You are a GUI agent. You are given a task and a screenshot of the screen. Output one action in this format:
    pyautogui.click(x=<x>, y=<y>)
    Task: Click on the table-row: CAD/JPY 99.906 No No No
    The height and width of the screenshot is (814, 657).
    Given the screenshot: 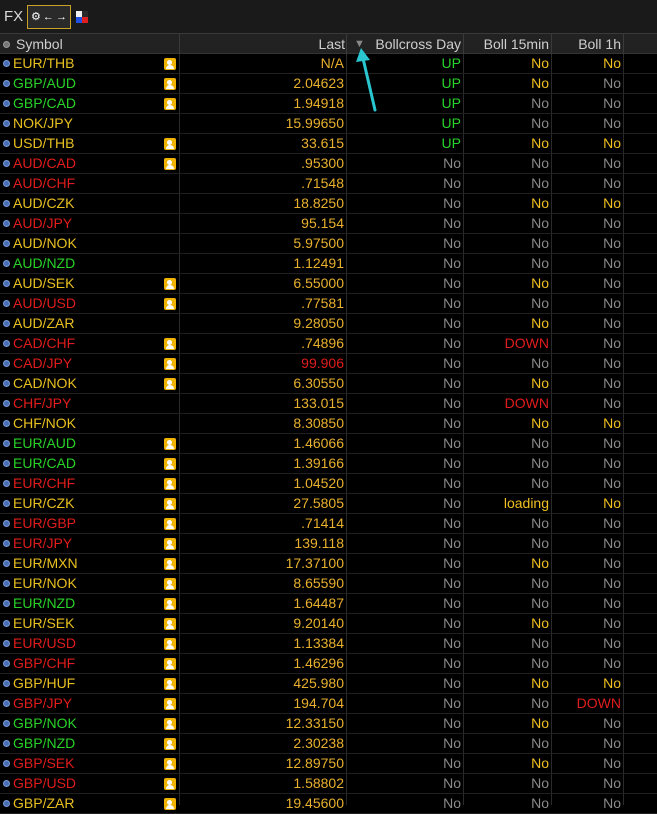 What is the action you would take?
    pyautogui.click(x=328, y=364)
    